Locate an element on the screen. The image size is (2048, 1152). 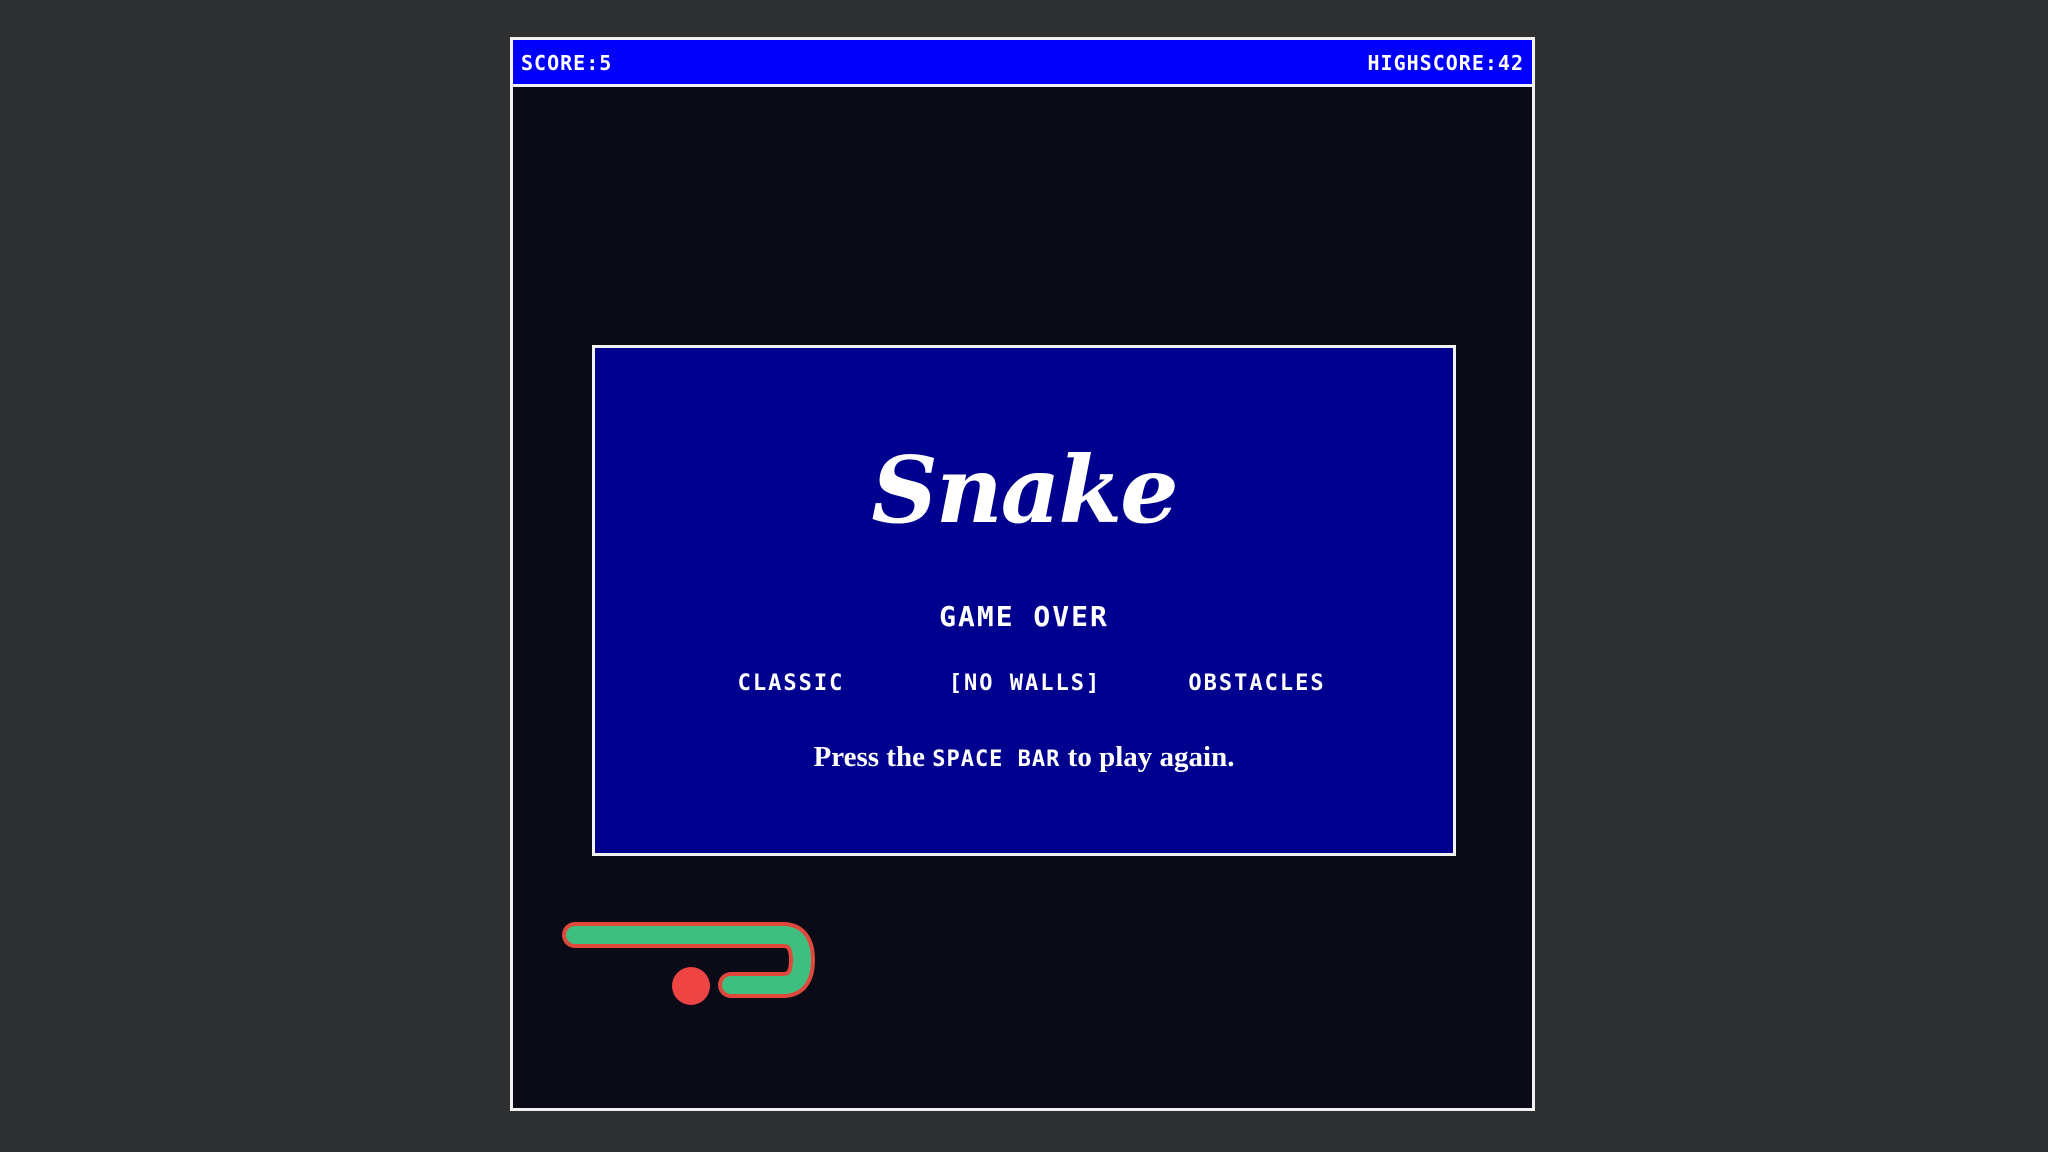
mode-selector: CLASSIC [NO WALLS] OBSTACLES is located at coordinates (1024, 686).